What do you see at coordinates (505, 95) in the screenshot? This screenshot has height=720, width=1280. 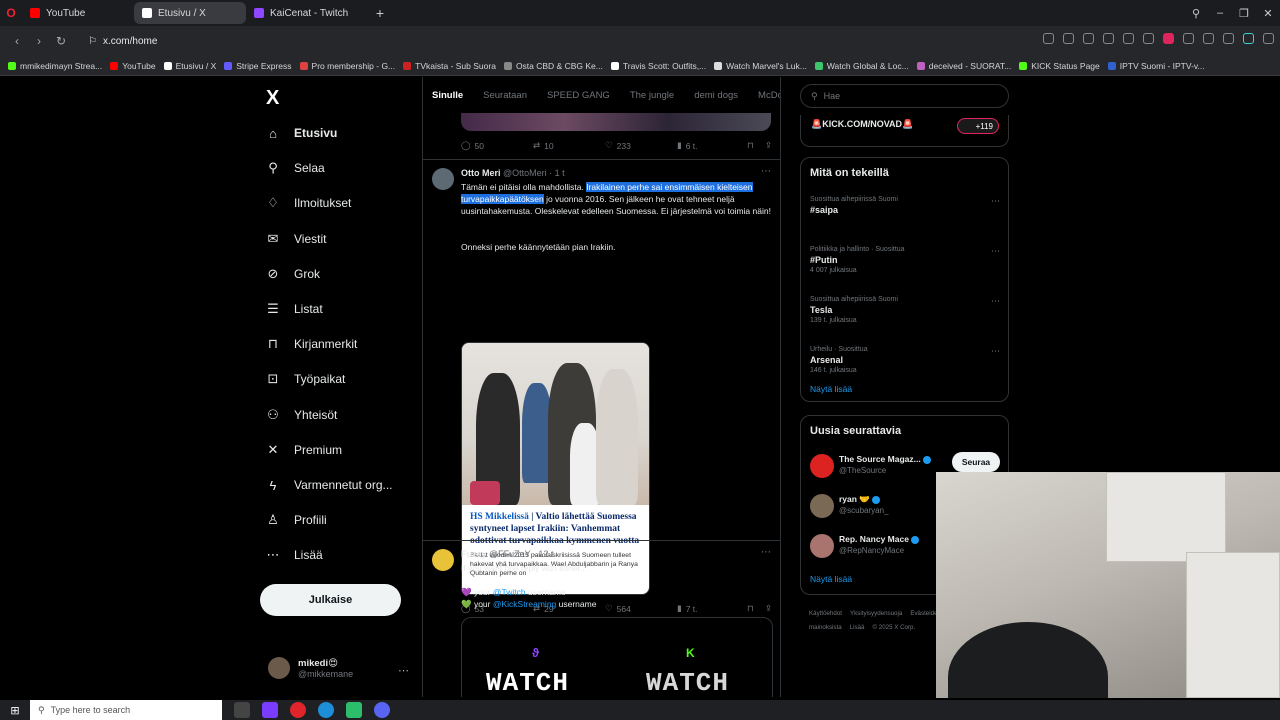 I see `tab-feed: Seurataan` at bounding box center [505, 95].